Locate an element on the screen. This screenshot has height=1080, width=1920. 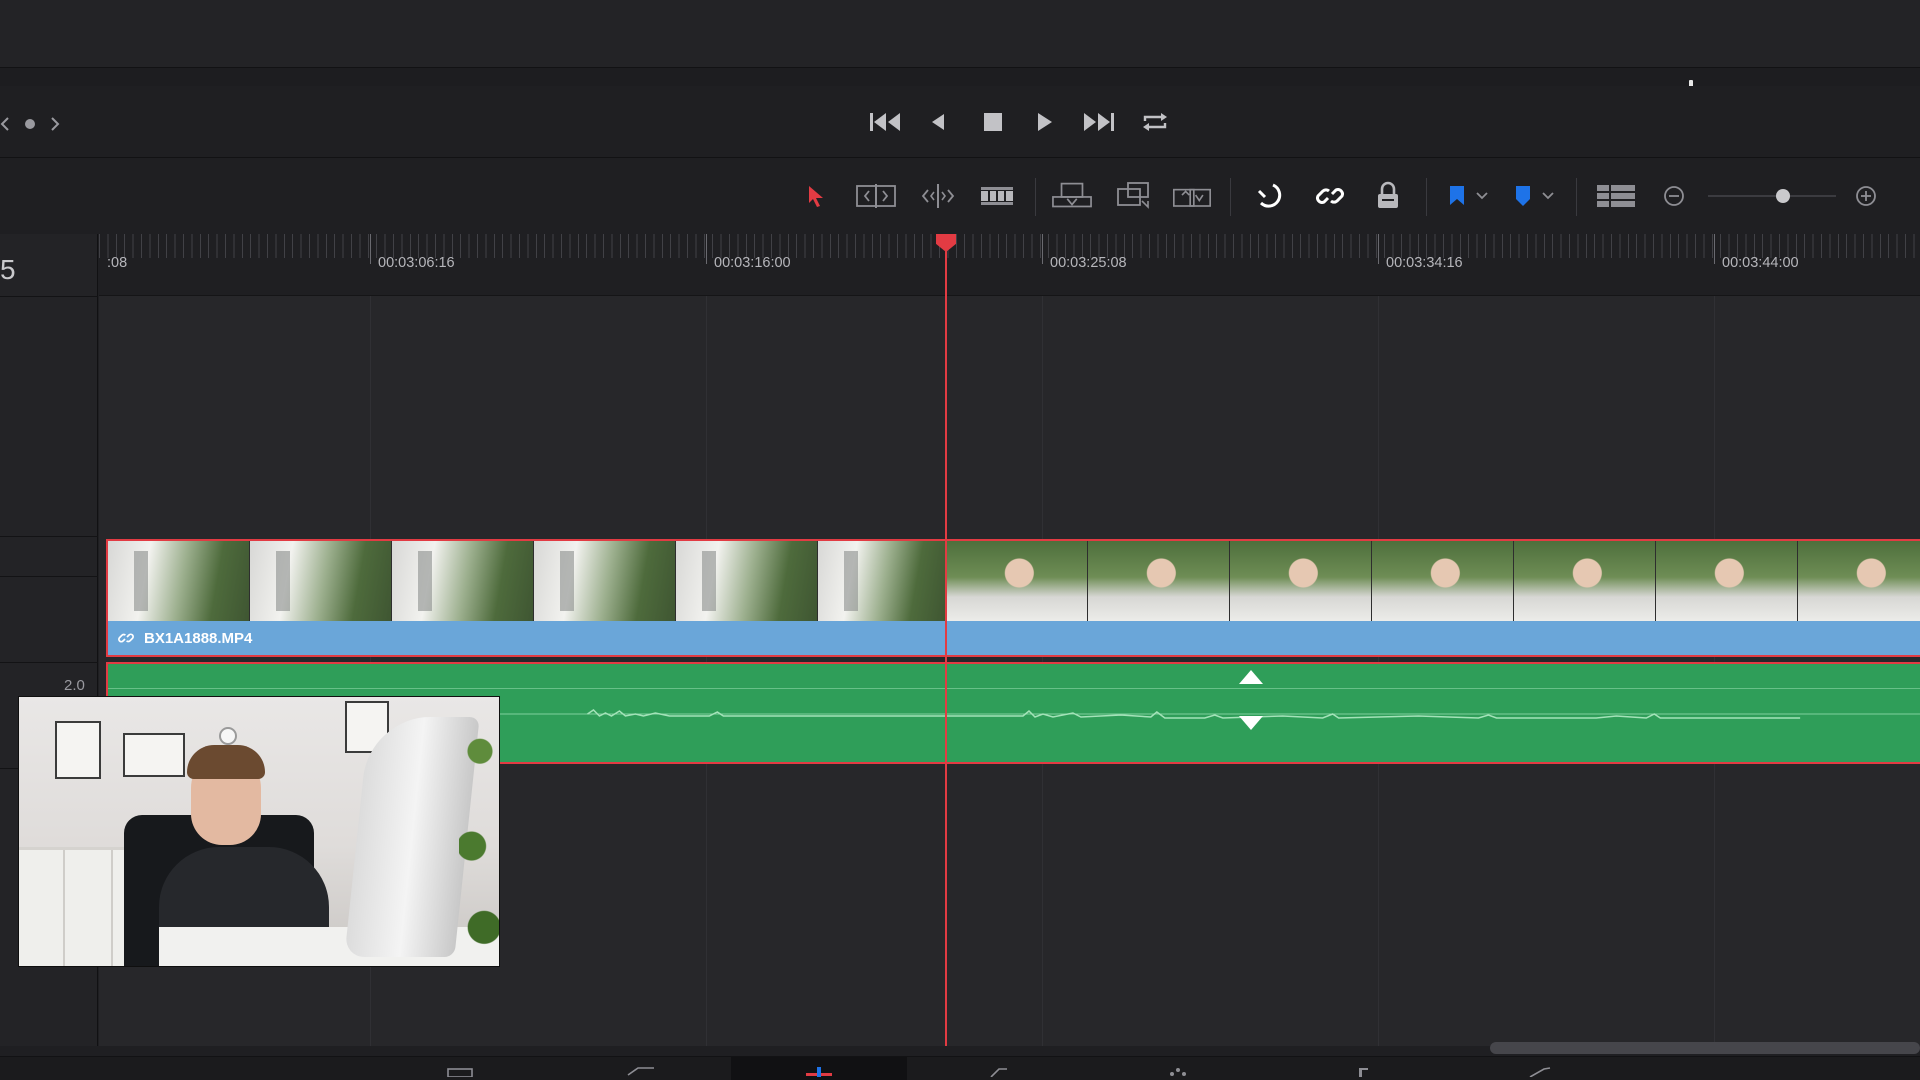
video-clip-thumbnails is located at coordinates (1014, 581).